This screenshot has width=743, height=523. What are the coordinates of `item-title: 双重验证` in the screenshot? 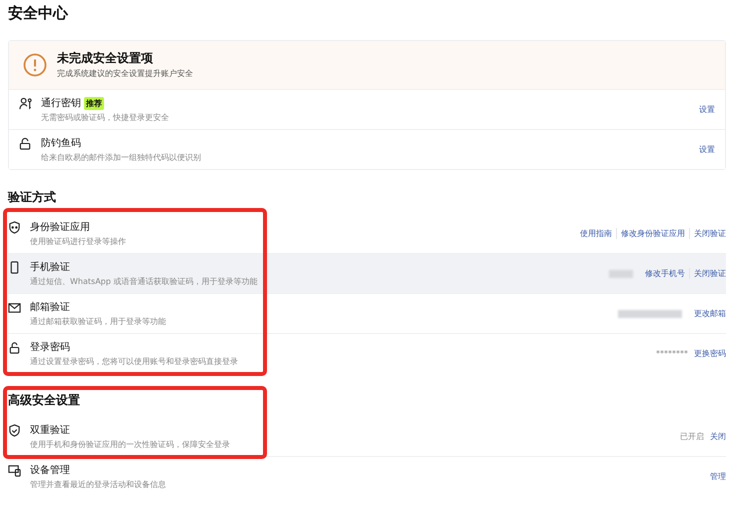 It's located at (50, 430).